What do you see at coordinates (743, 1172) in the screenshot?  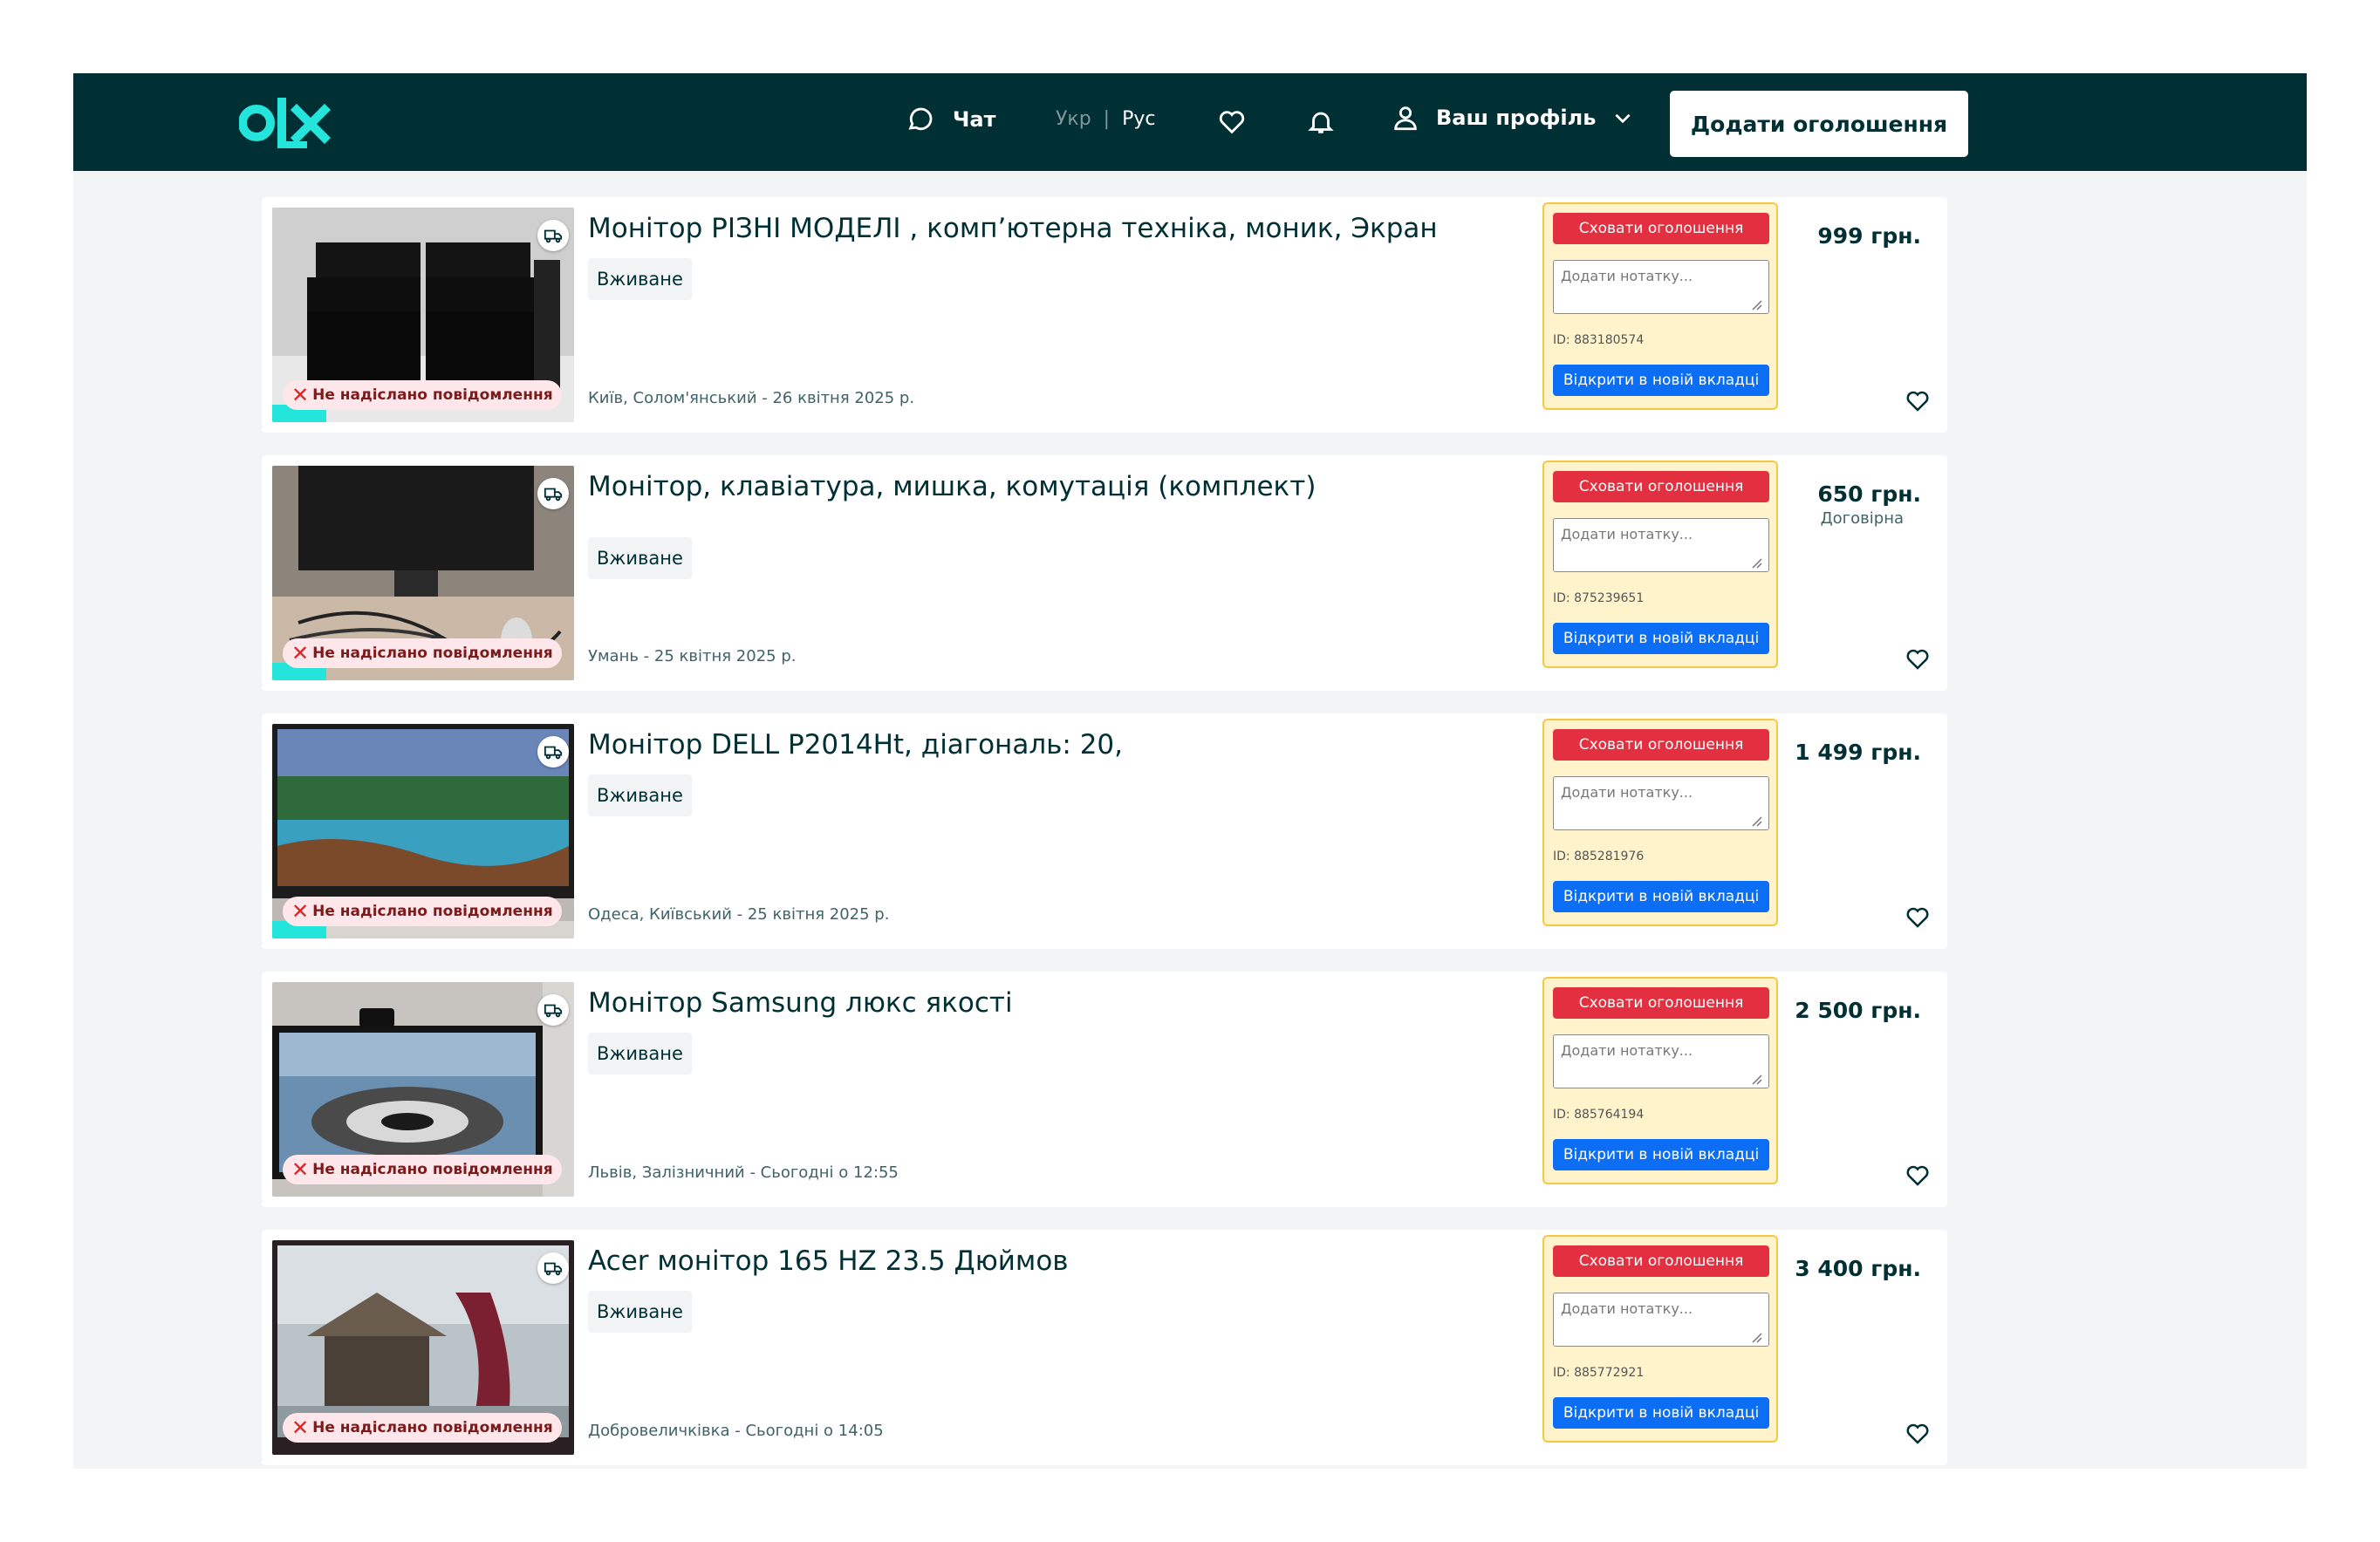 I see `location-date: Львів, Залізничний - Сьогодні о 12:55` at bounding box center [743, 1172].